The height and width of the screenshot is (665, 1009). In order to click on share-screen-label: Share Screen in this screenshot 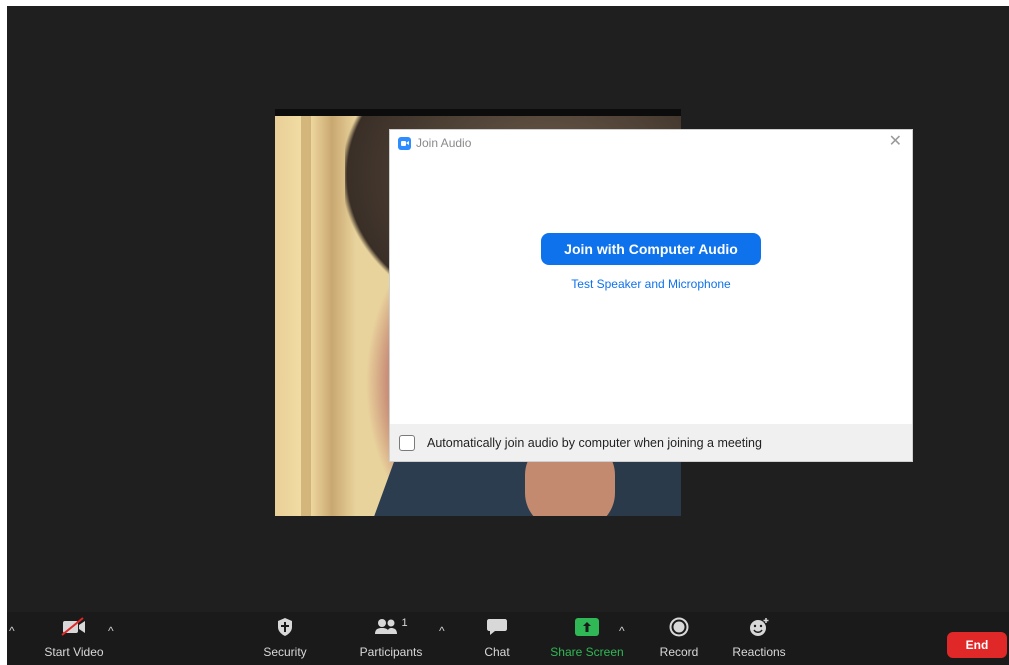, I will do `click(587, 652)`.